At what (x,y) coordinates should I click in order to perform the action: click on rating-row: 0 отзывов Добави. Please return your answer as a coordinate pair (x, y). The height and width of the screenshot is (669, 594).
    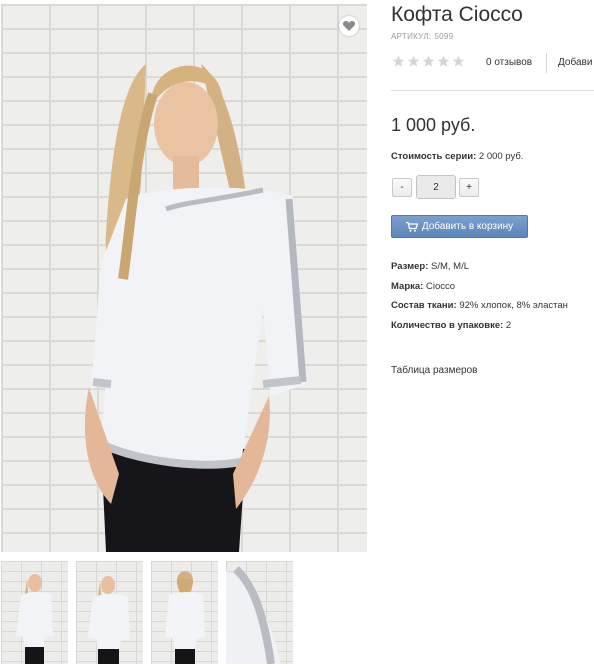
    Looking at the image, I should click on (492, 63).